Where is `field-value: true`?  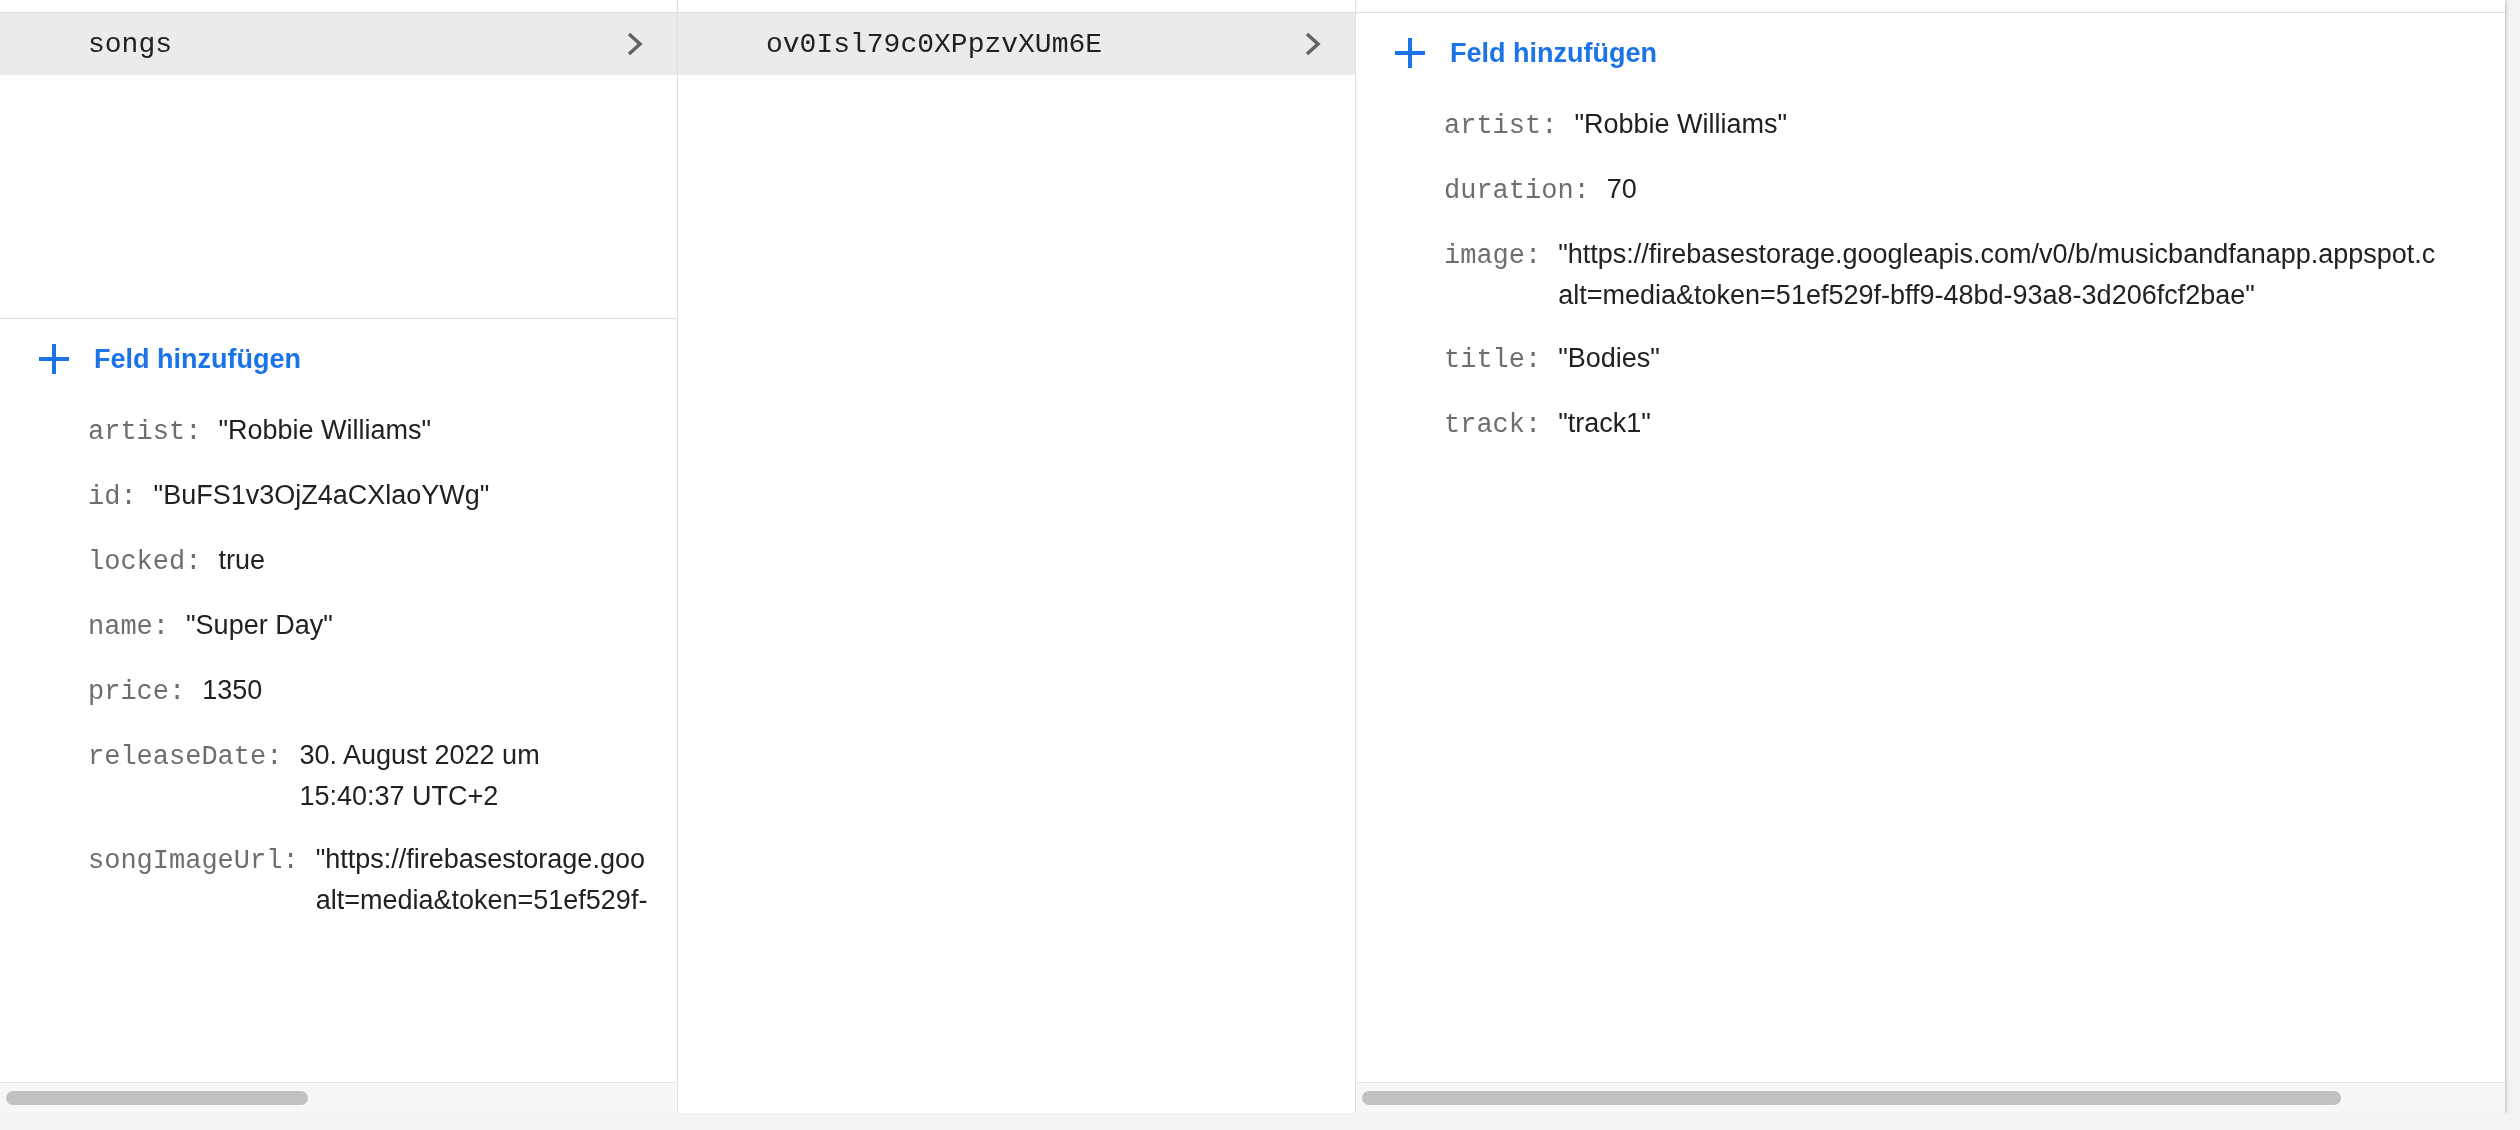
field-value: true is located at coordinates (241, 560).